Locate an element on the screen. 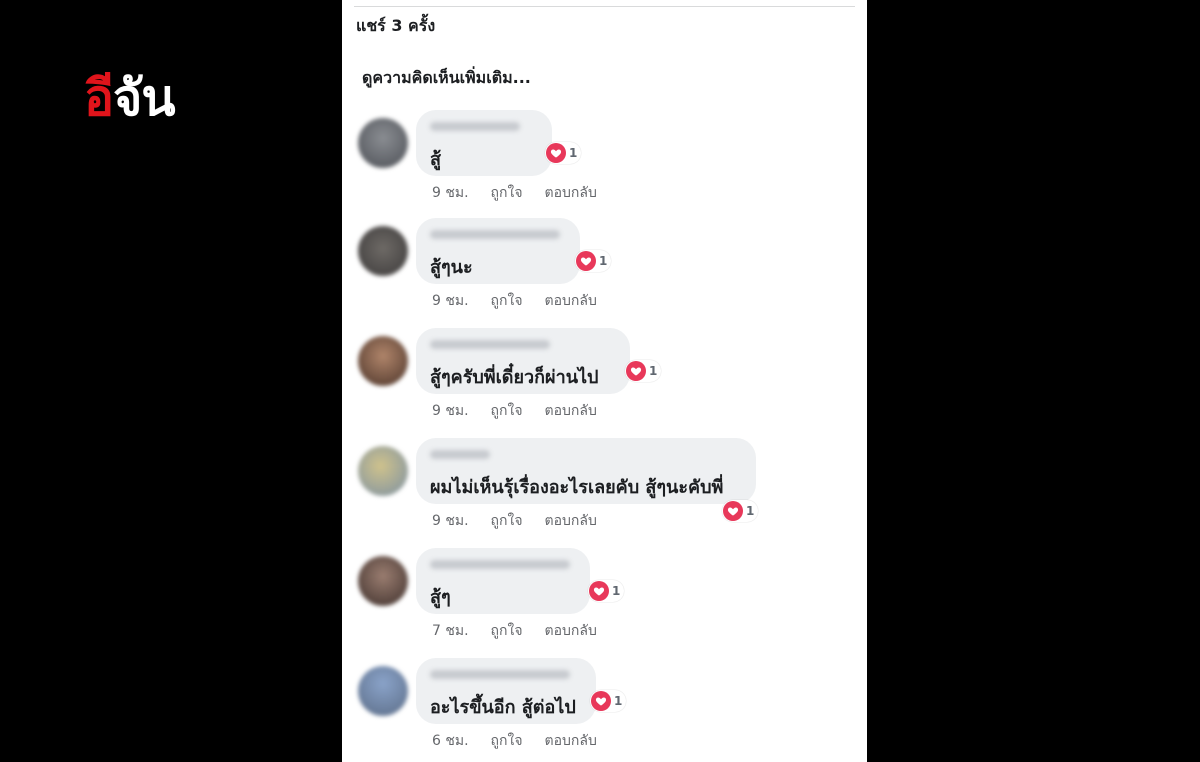 The height and width of the screenshot is (762, 1200). comment-text: สู้ is located at coordinates (435, 159).